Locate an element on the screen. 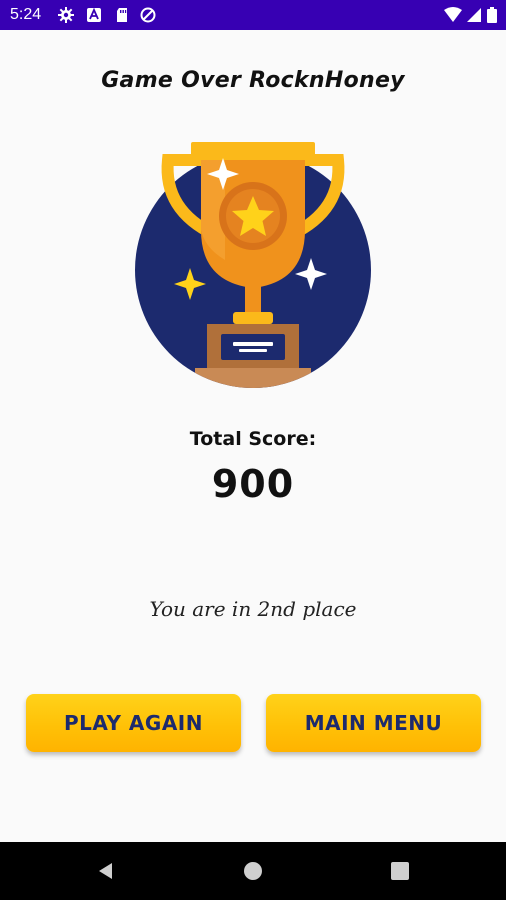 Image resolution: width=506 pixels, height=900 pixels. navigation-bar is located at coordinates (253, 871).